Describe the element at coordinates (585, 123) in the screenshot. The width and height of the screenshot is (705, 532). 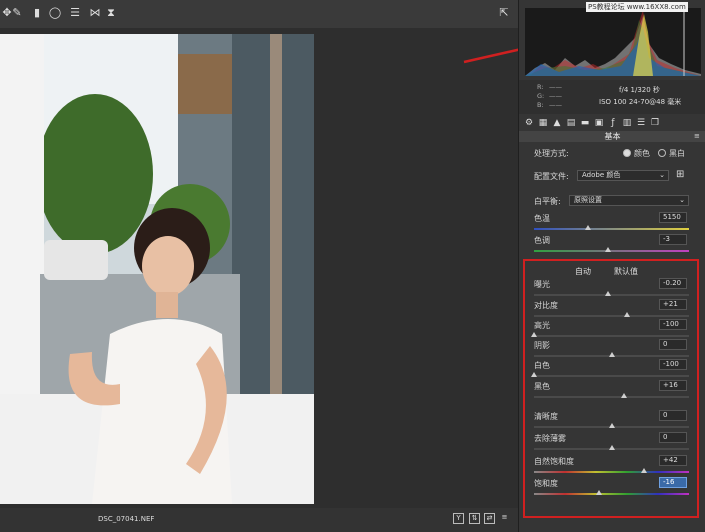
I see `split-tone-icon: ▬` at that location.